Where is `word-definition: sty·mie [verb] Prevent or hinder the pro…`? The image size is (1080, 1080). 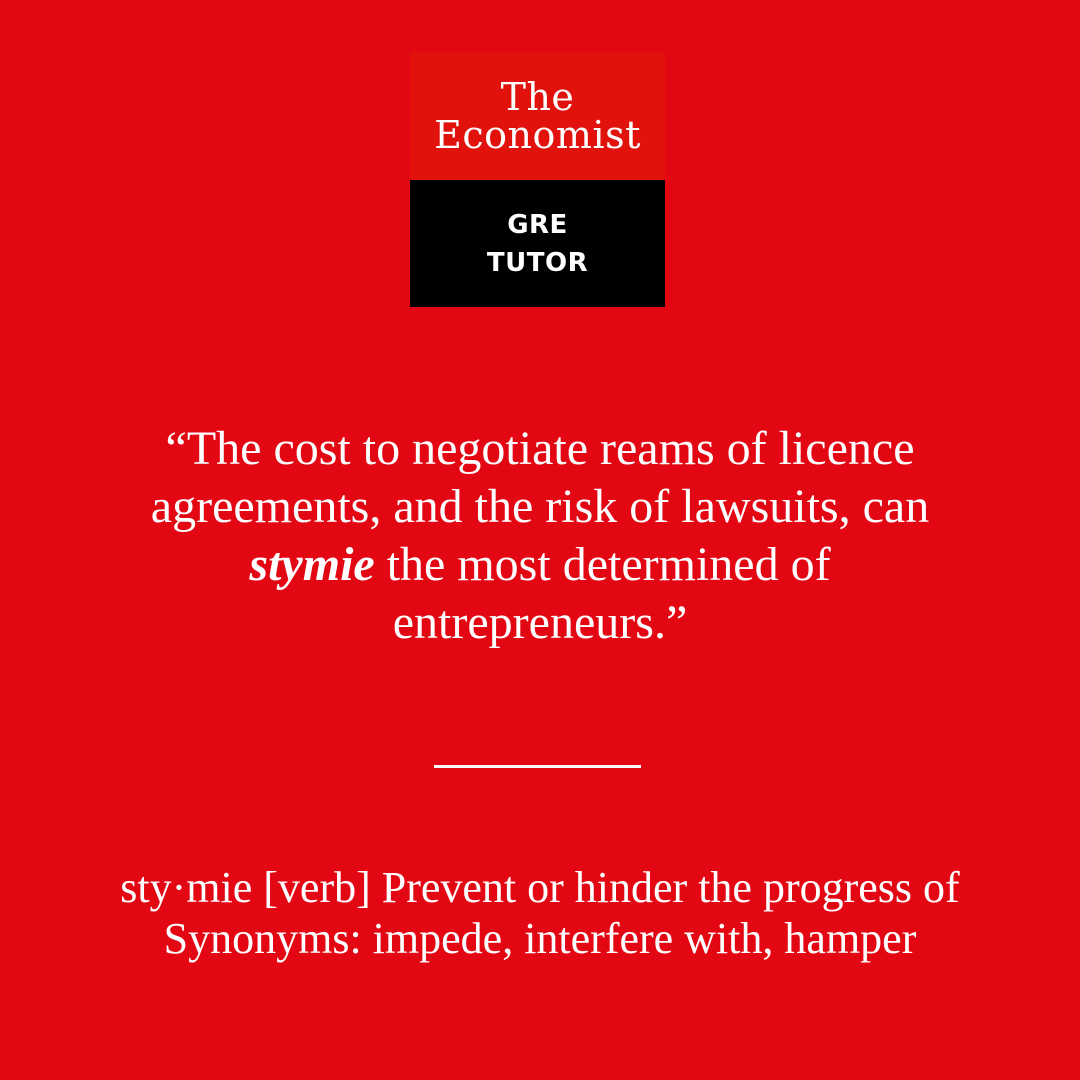 word-definition: sty·mie [verb] Prevent or hinder the pro… is located at coordinates (540, 913).